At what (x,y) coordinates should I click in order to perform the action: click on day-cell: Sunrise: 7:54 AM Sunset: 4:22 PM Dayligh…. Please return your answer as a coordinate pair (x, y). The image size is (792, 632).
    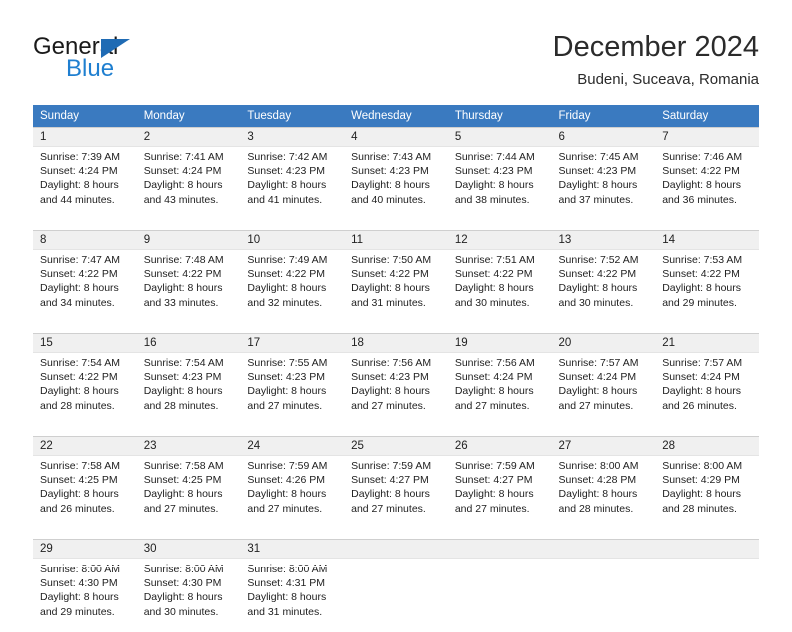
    Looking at the image, I should click on (85, 390).